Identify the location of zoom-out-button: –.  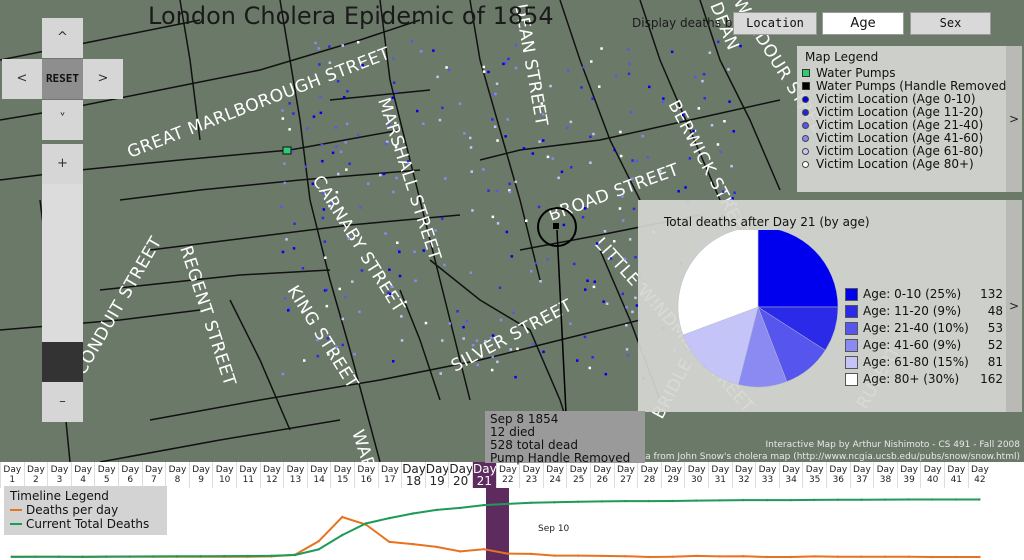
(62, 402).